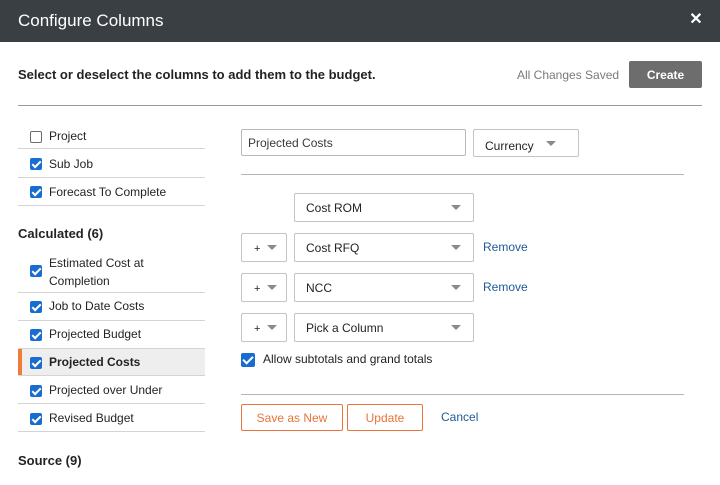 The image size is (720, 485). Describe the element at coordinates (36, 419) in the screenshot. I see `checkbox-revised-budget` at that location.